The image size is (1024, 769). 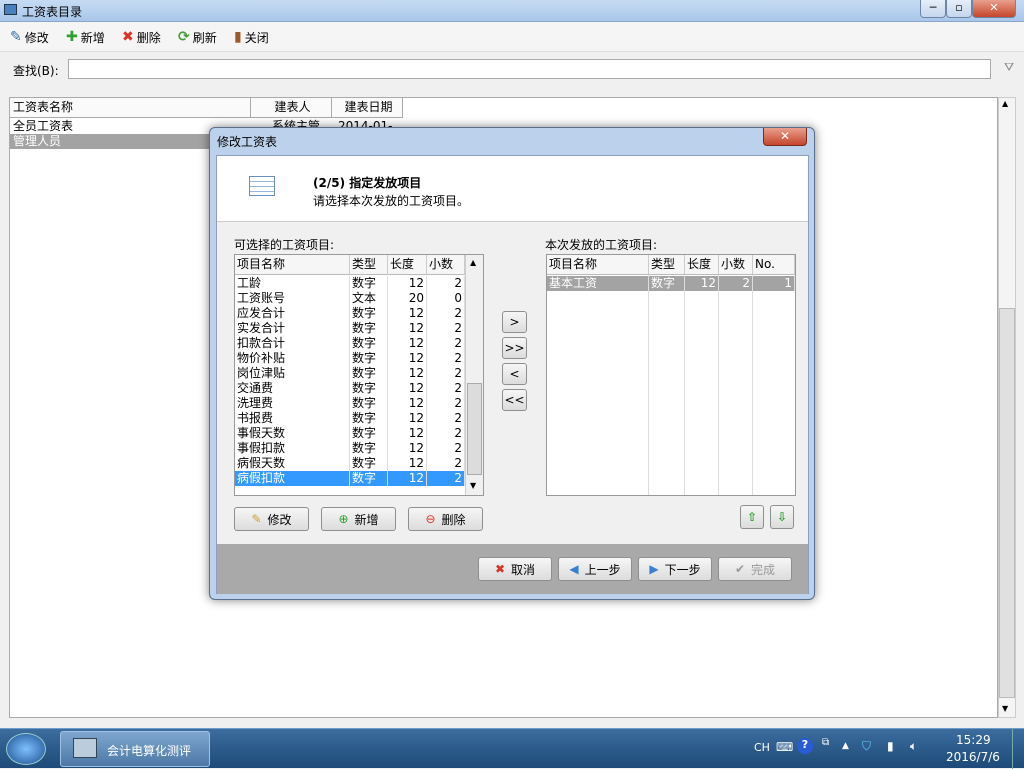 I want to click on close-window-button: ▮ 关闭, so click(x=251, y=37).